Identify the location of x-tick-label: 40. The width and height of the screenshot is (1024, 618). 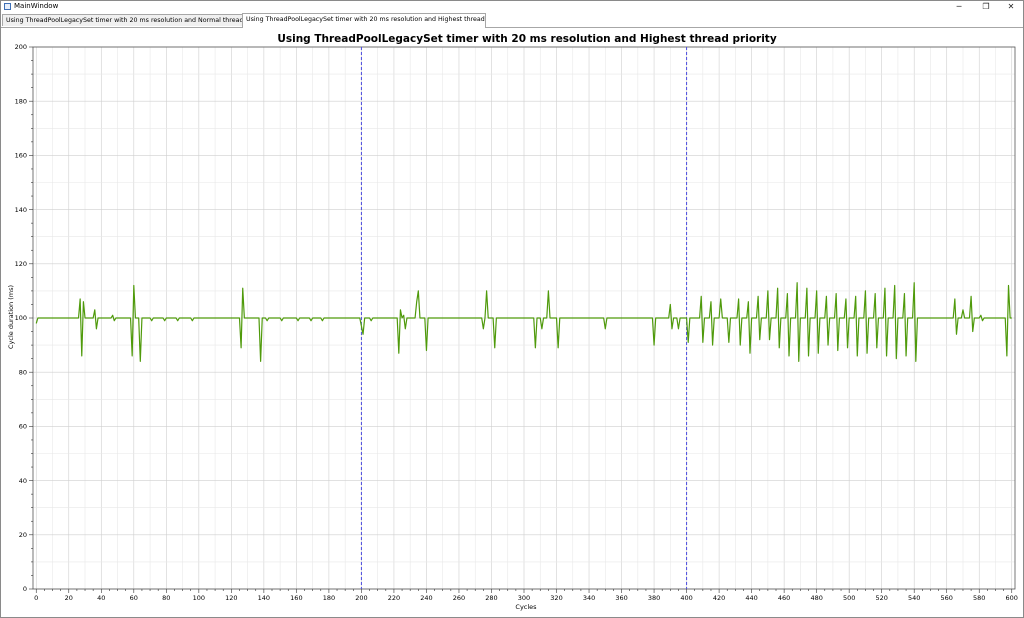
(101, 598).